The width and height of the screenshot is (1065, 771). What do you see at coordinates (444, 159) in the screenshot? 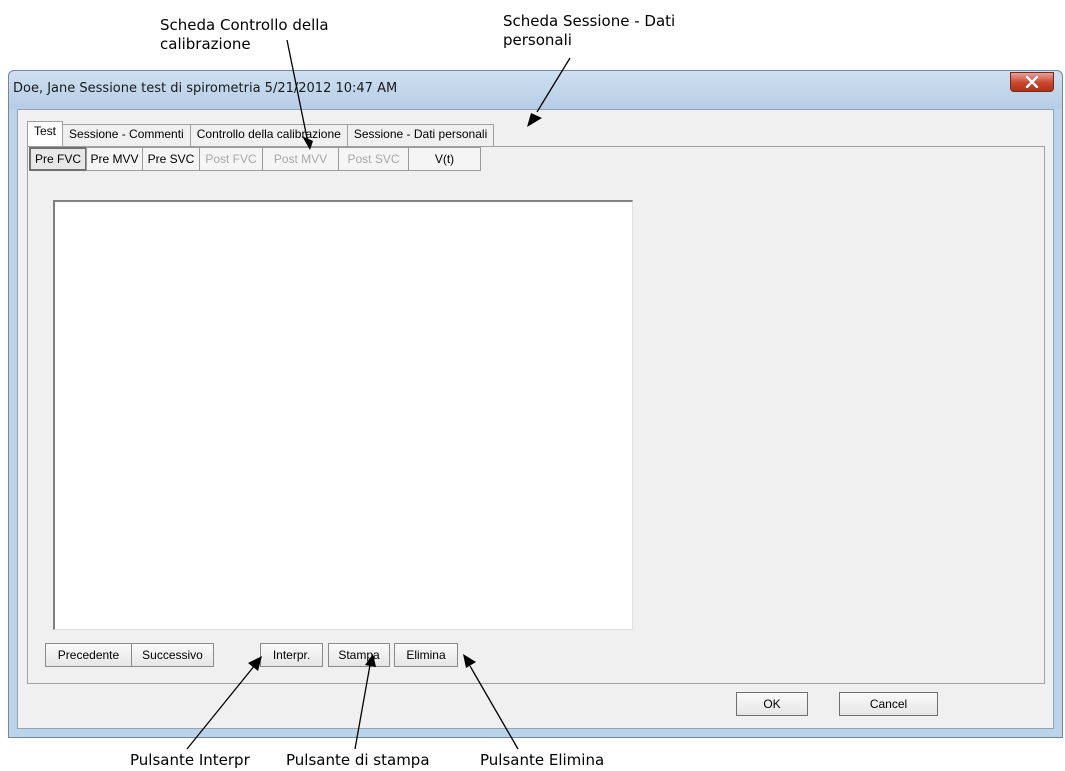
I see `subtab-vt: V(t)` at bounding box center [444, 159].